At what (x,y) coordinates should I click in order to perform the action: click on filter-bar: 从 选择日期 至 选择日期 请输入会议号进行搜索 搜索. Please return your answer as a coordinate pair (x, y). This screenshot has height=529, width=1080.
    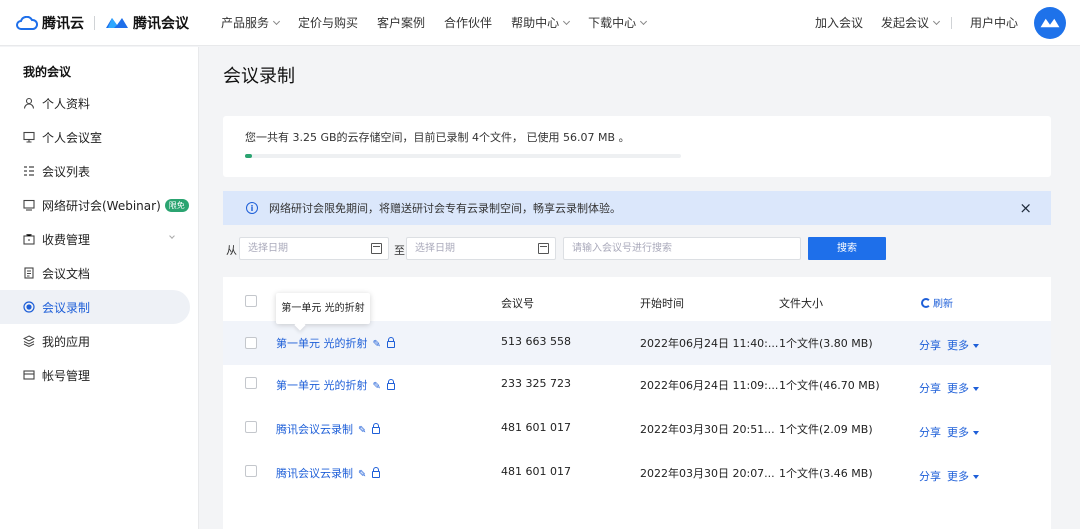
    Looking at the image, I should click on (573, 248).